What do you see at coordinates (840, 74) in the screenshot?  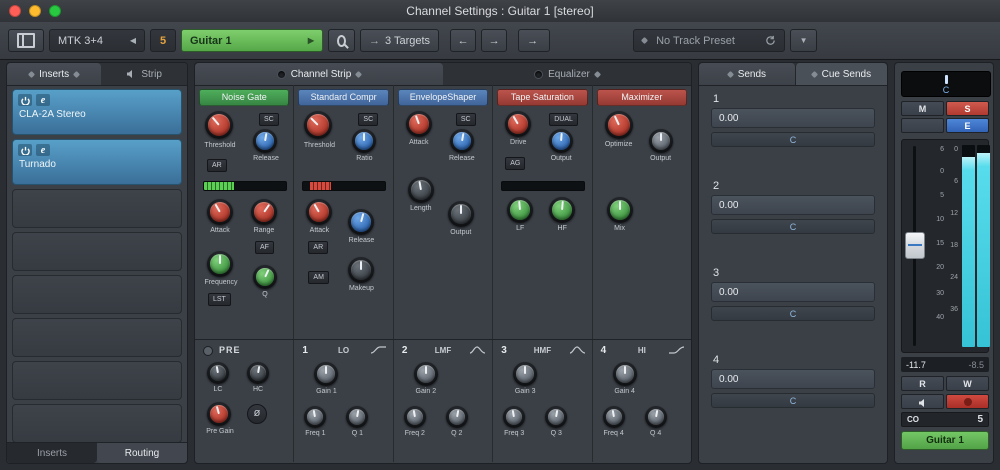 I see `tab-cue-sends: Cue Sends` at bounding box center [840, 74].